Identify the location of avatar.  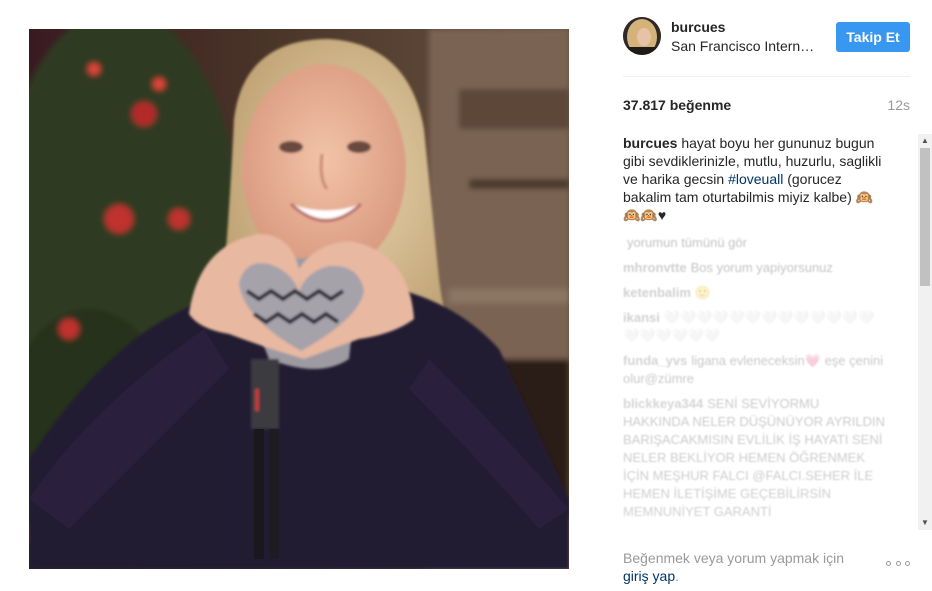
(642, 36).